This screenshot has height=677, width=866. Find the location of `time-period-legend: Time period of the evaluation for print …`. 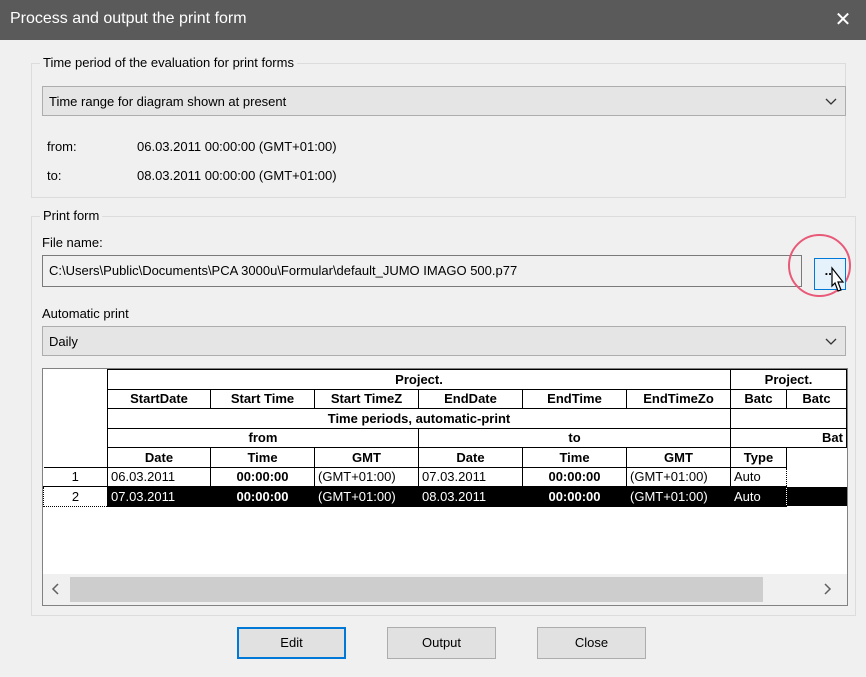

time-period-legend: Time period of the evaluation for print … is located at coordinates (168, 62).